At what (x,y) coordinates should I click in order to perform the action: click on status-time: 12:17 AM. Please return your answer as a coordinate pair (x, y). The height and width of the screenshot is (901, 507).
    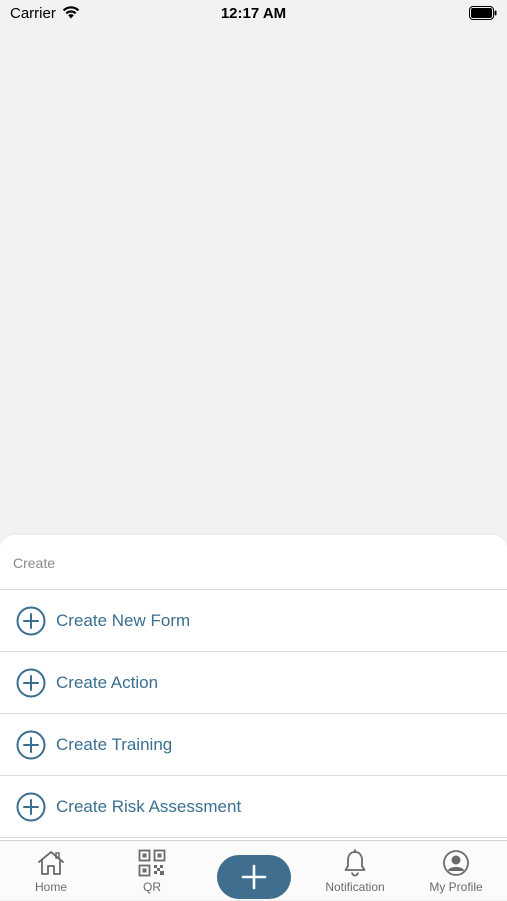
    Looking at the image, I should click on (253, 13).